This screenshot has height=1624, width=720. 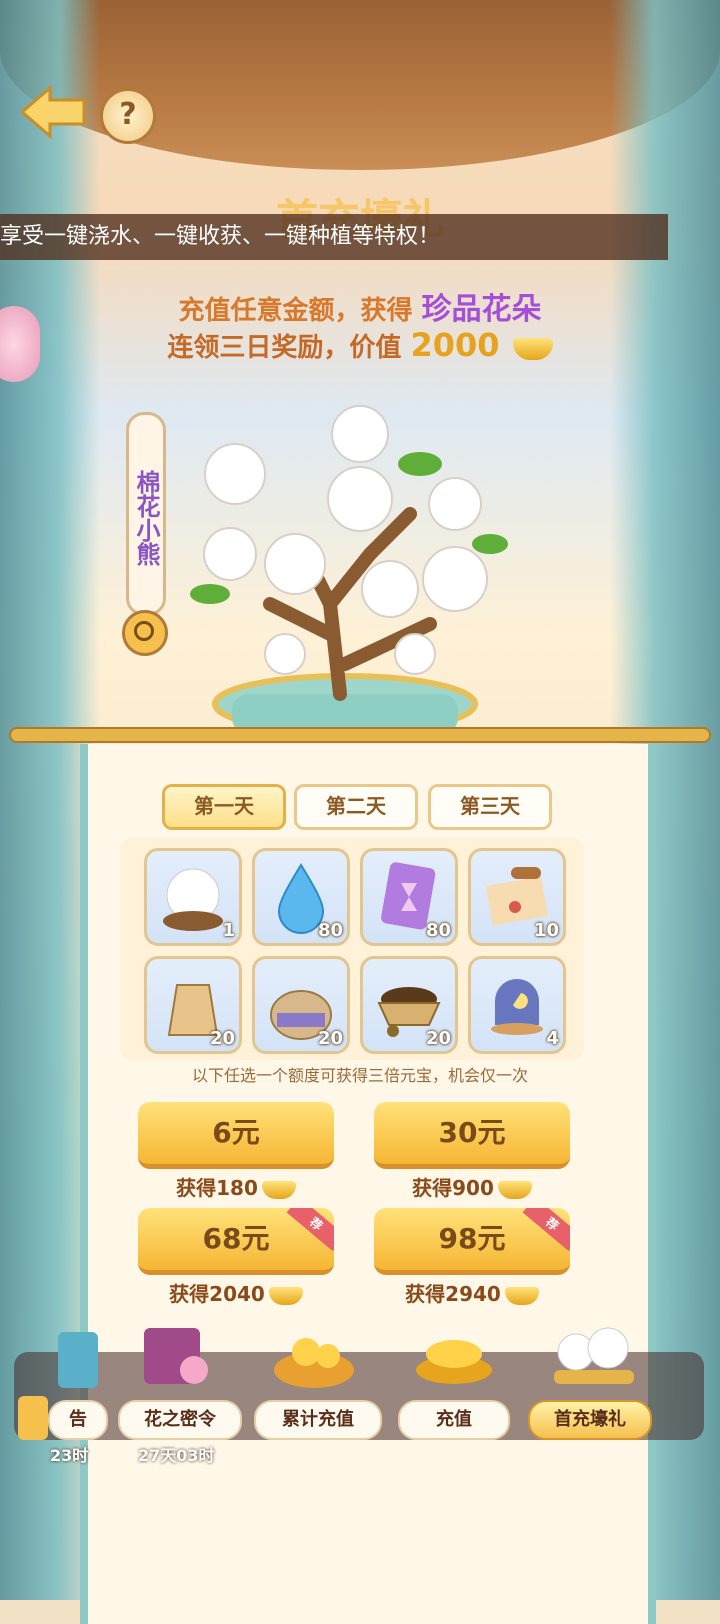 I want to click on recharge-price: 6元, so click(x=236, y=1132).